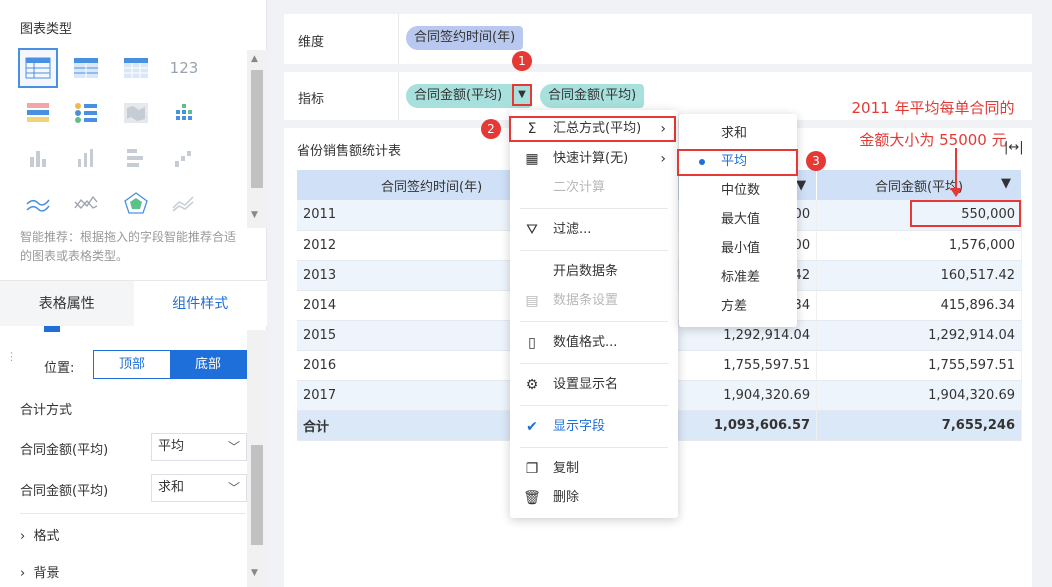 The width and height of the screenshot is (1052, 587). I want to click on menu-item-label: 删除, so click(566, 497).